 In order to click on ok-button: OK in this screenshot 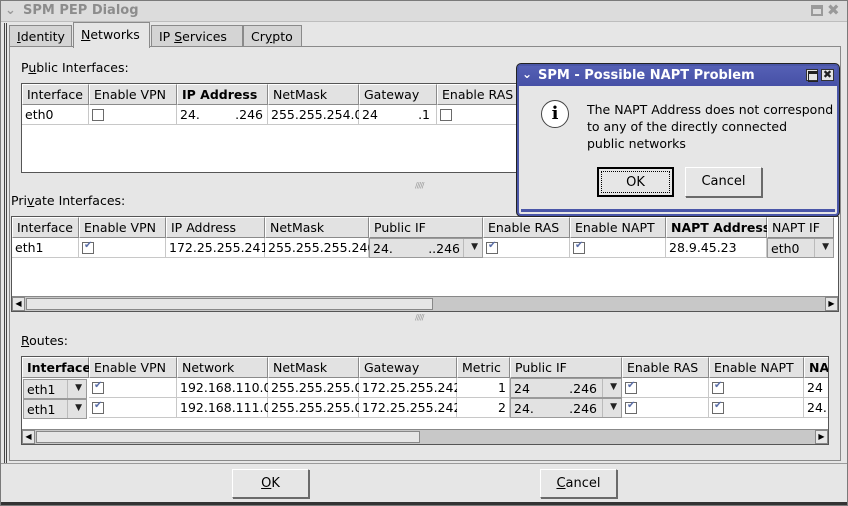, I will do `click(270, 483)`.